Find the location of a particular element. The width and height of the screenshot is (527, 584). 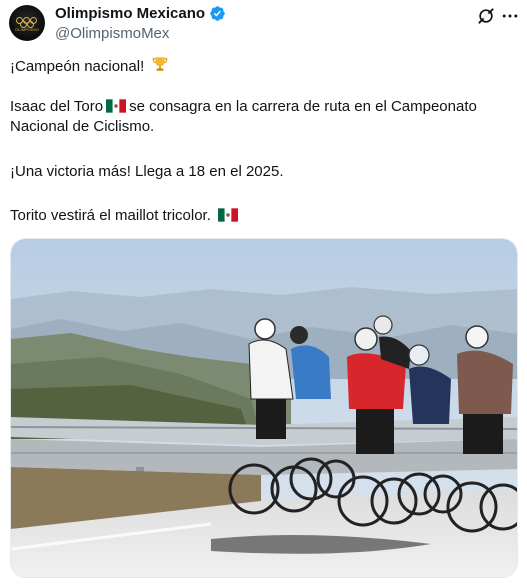

more-icon is located at coordinates (510, 16).